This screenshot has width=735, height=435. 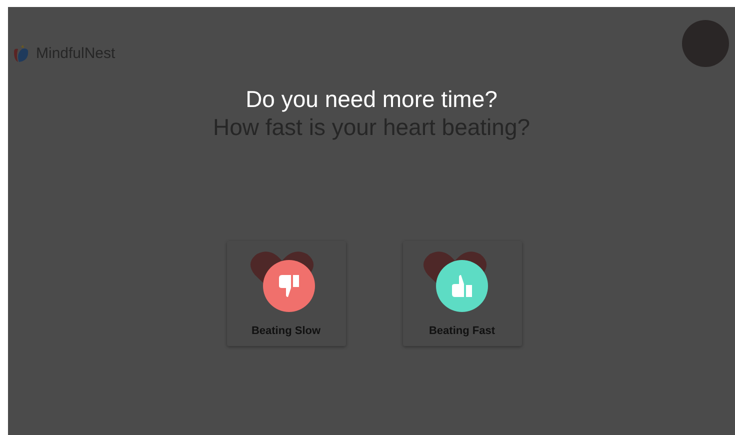 I want to click on thumbs-down-icon, so click(x=289, y=286).